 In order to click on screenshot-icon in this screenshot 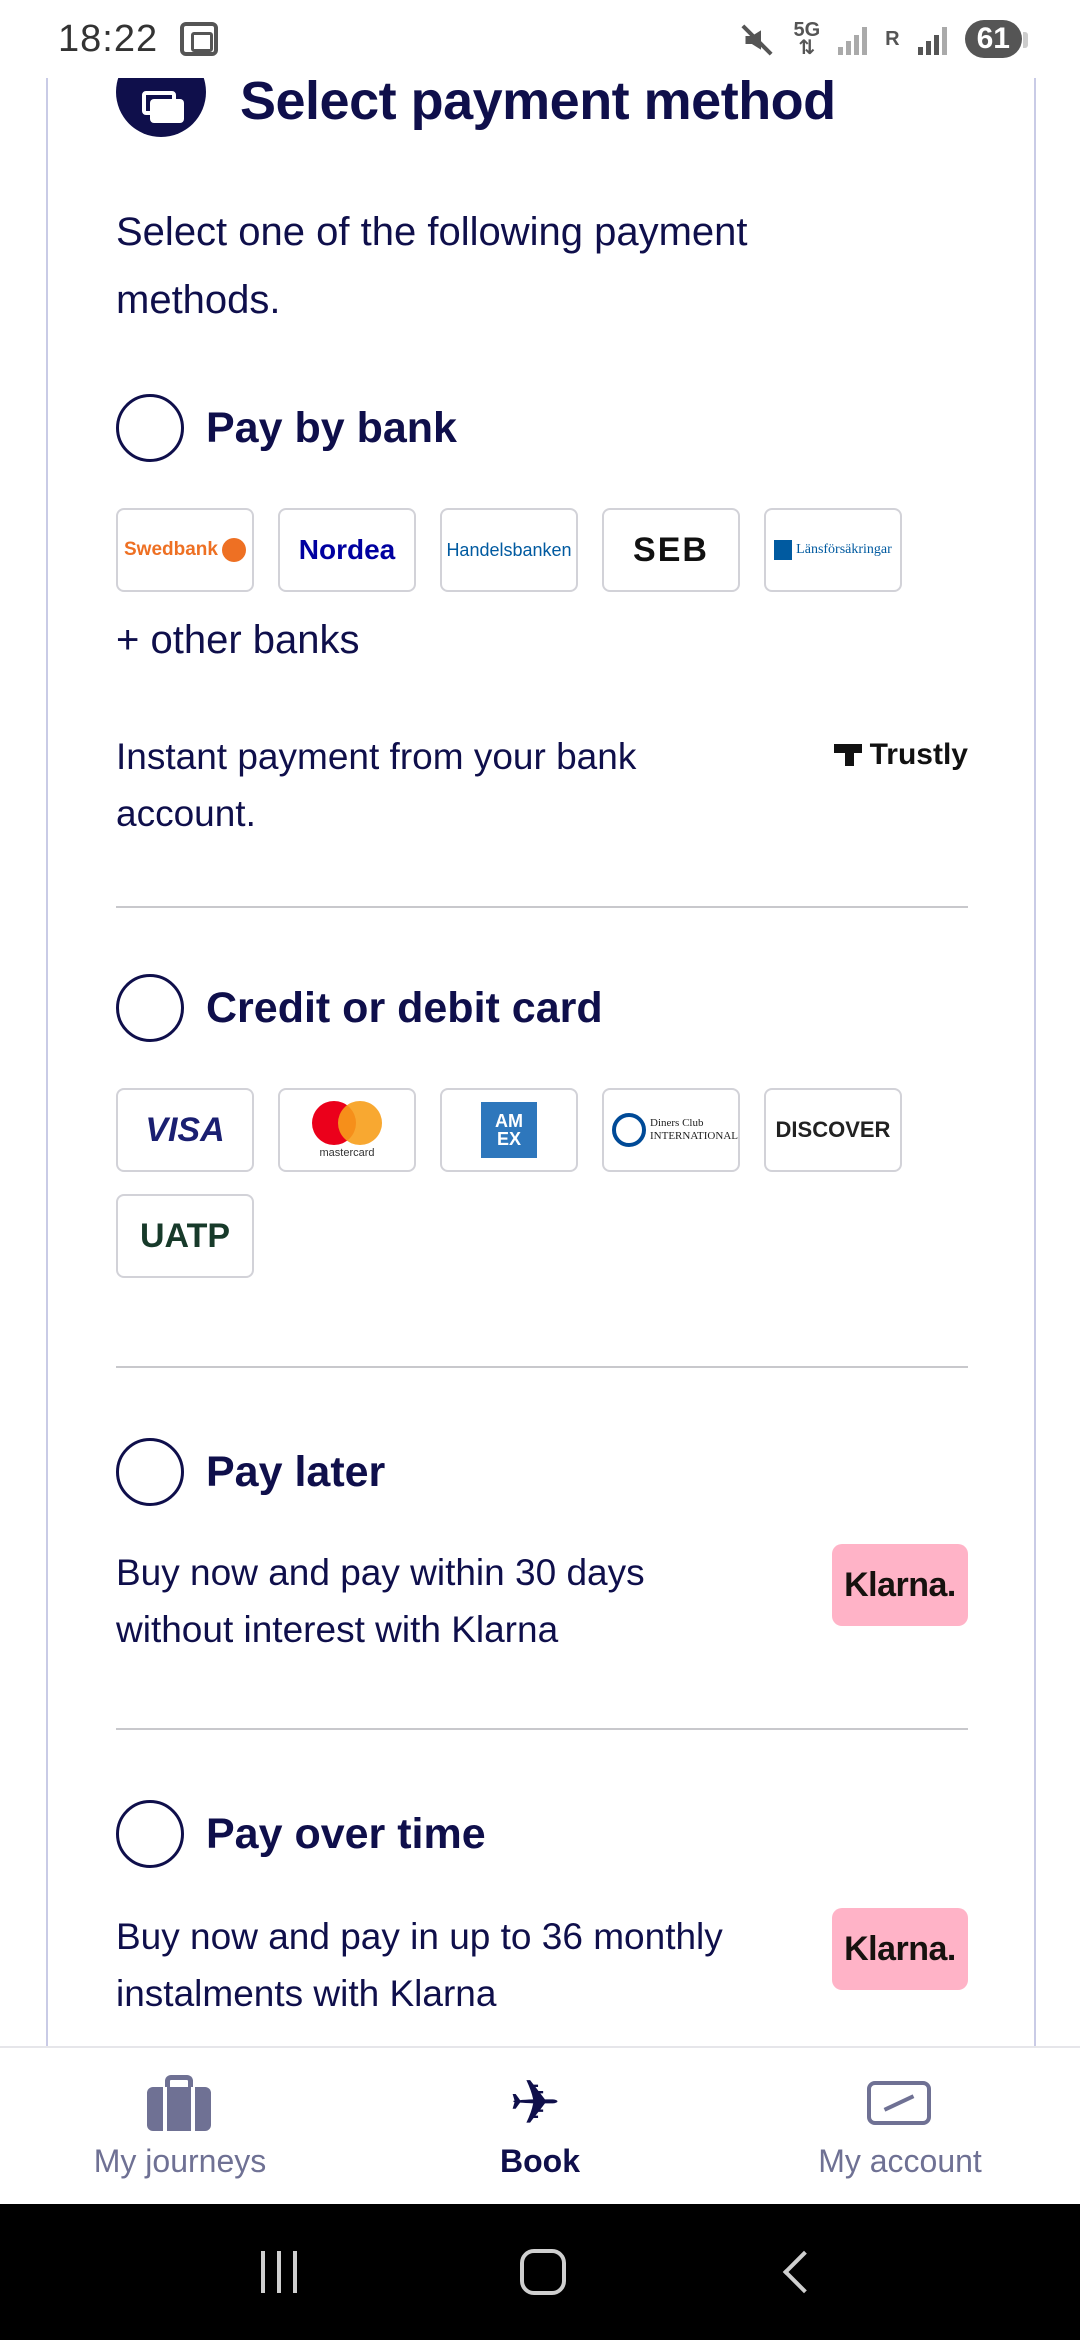, I will do `click(199, 39)`.